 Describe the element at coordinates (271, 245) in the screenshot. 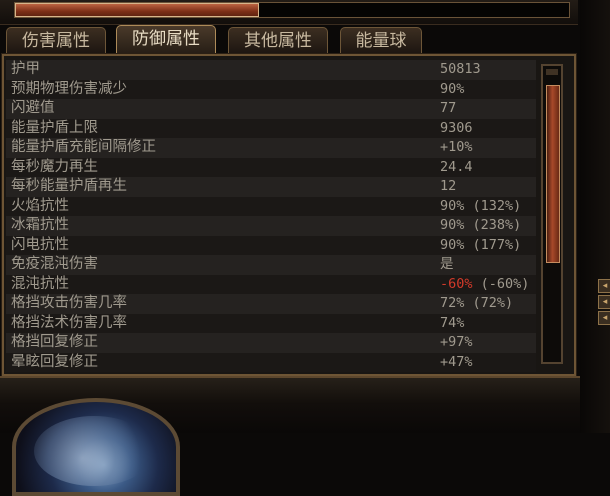

I see `stat-row-lightning-resist: 闪电抗性 90% (177%)` at that location.